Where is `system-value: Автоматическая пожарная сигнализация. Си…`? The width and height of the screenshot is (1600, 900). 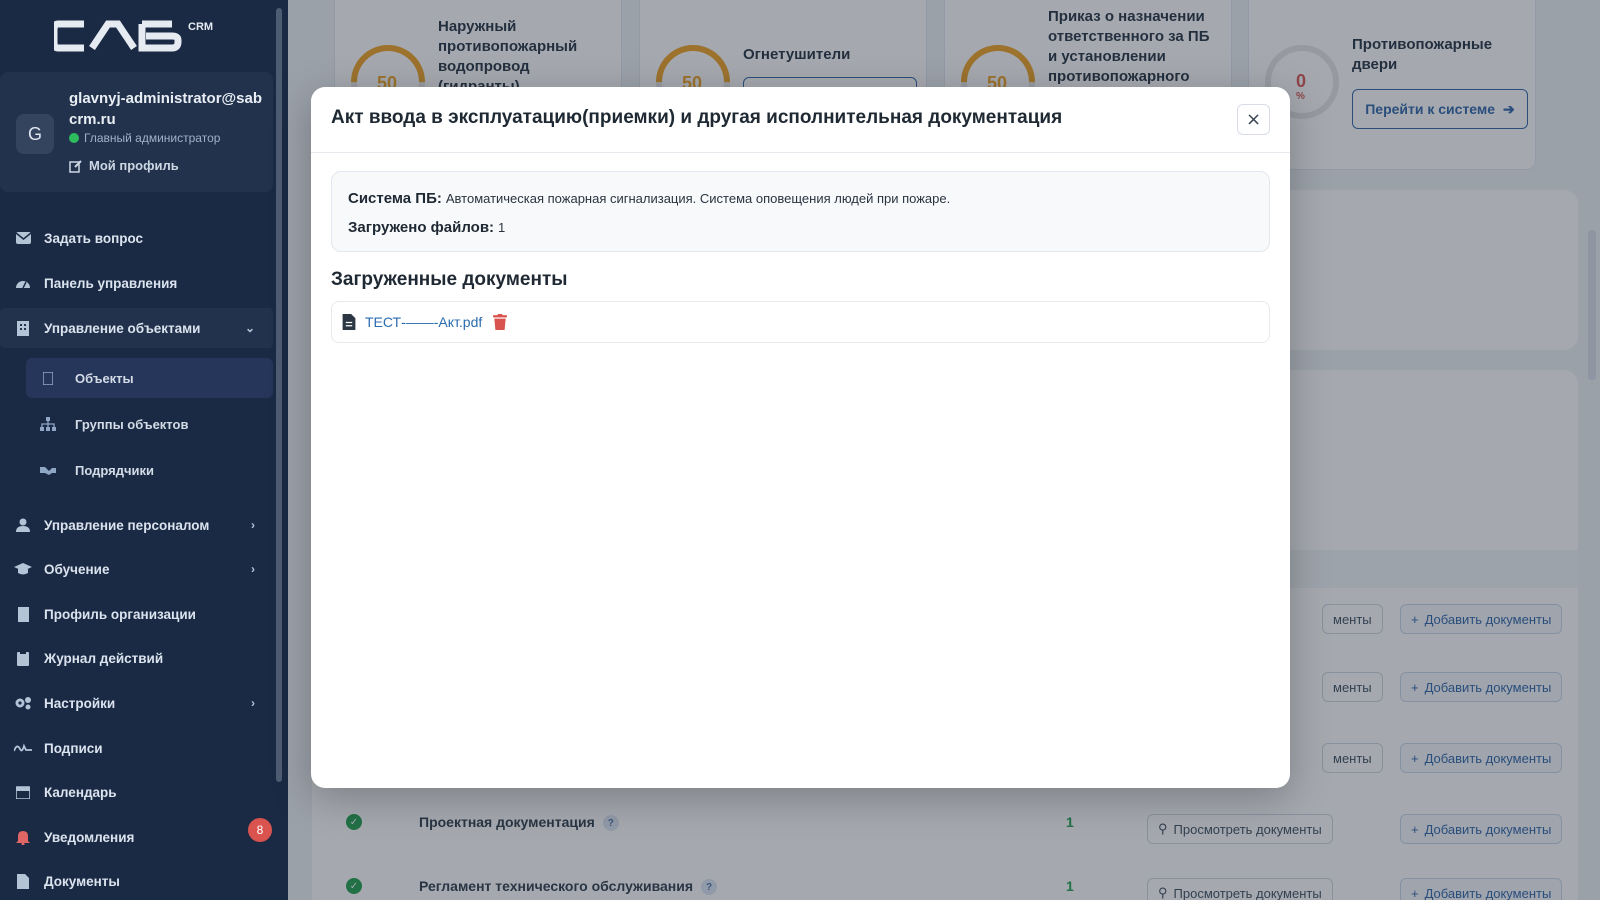
system-value: Автоматическая пожарная сигнализация. Си… is located at coordinates (698, 198).